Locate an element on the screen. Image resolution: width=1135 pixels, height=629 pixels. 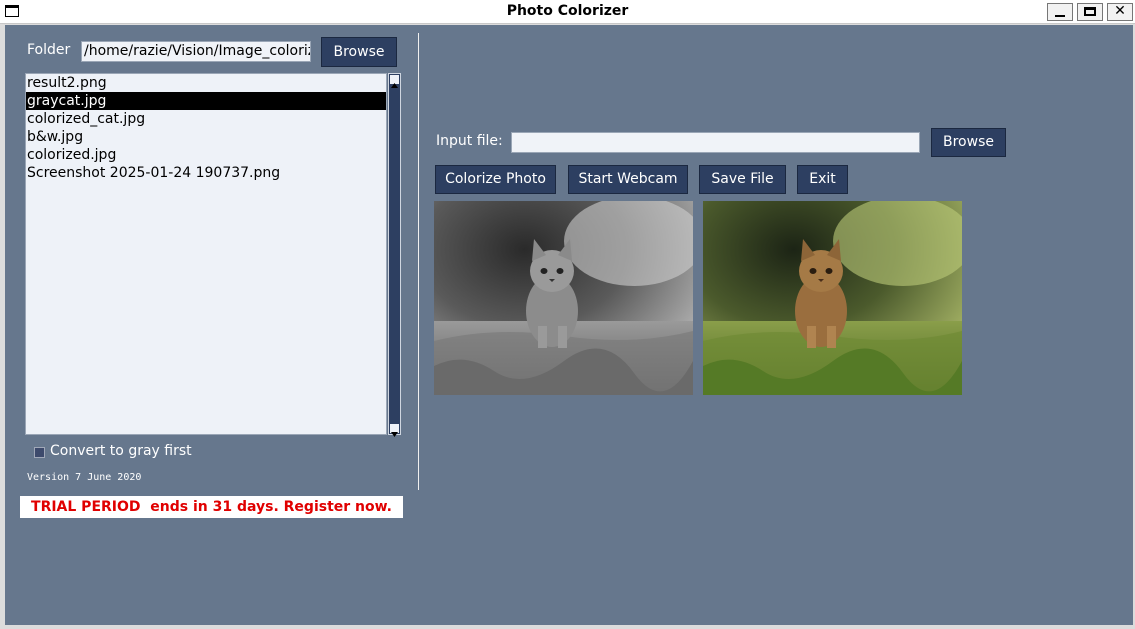
close-button: ✕ is located at coordinates (1120, 12).